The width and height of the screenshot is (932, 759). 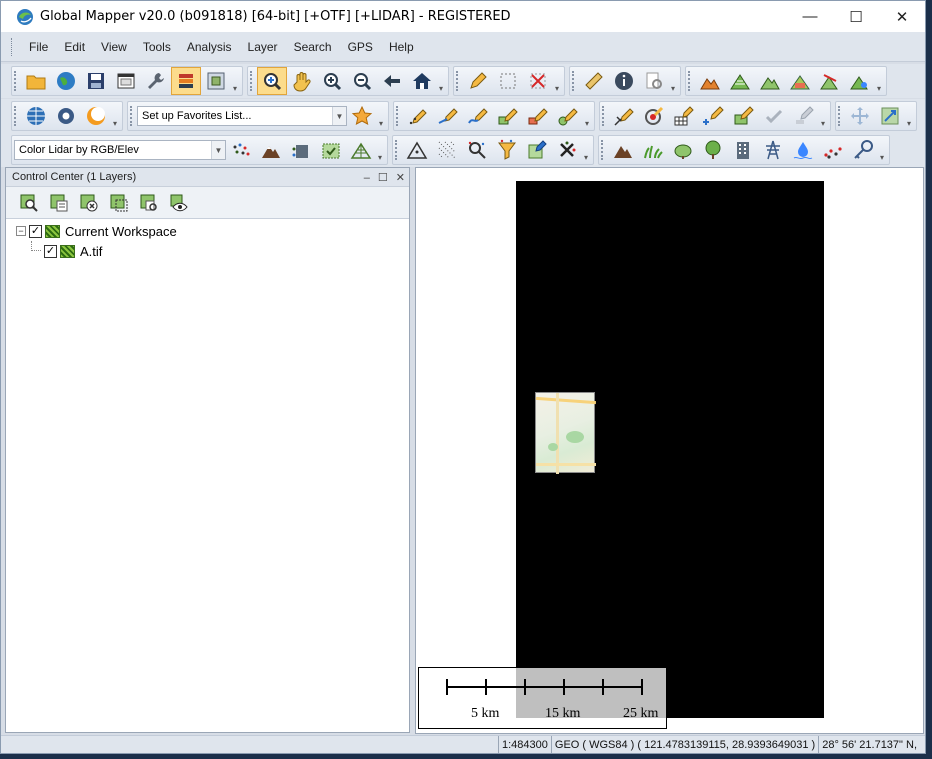 What do you see at coordinates (567, 150) in the screenshot?
I see `lidar-delete-button` at bounding box center [567, 150].